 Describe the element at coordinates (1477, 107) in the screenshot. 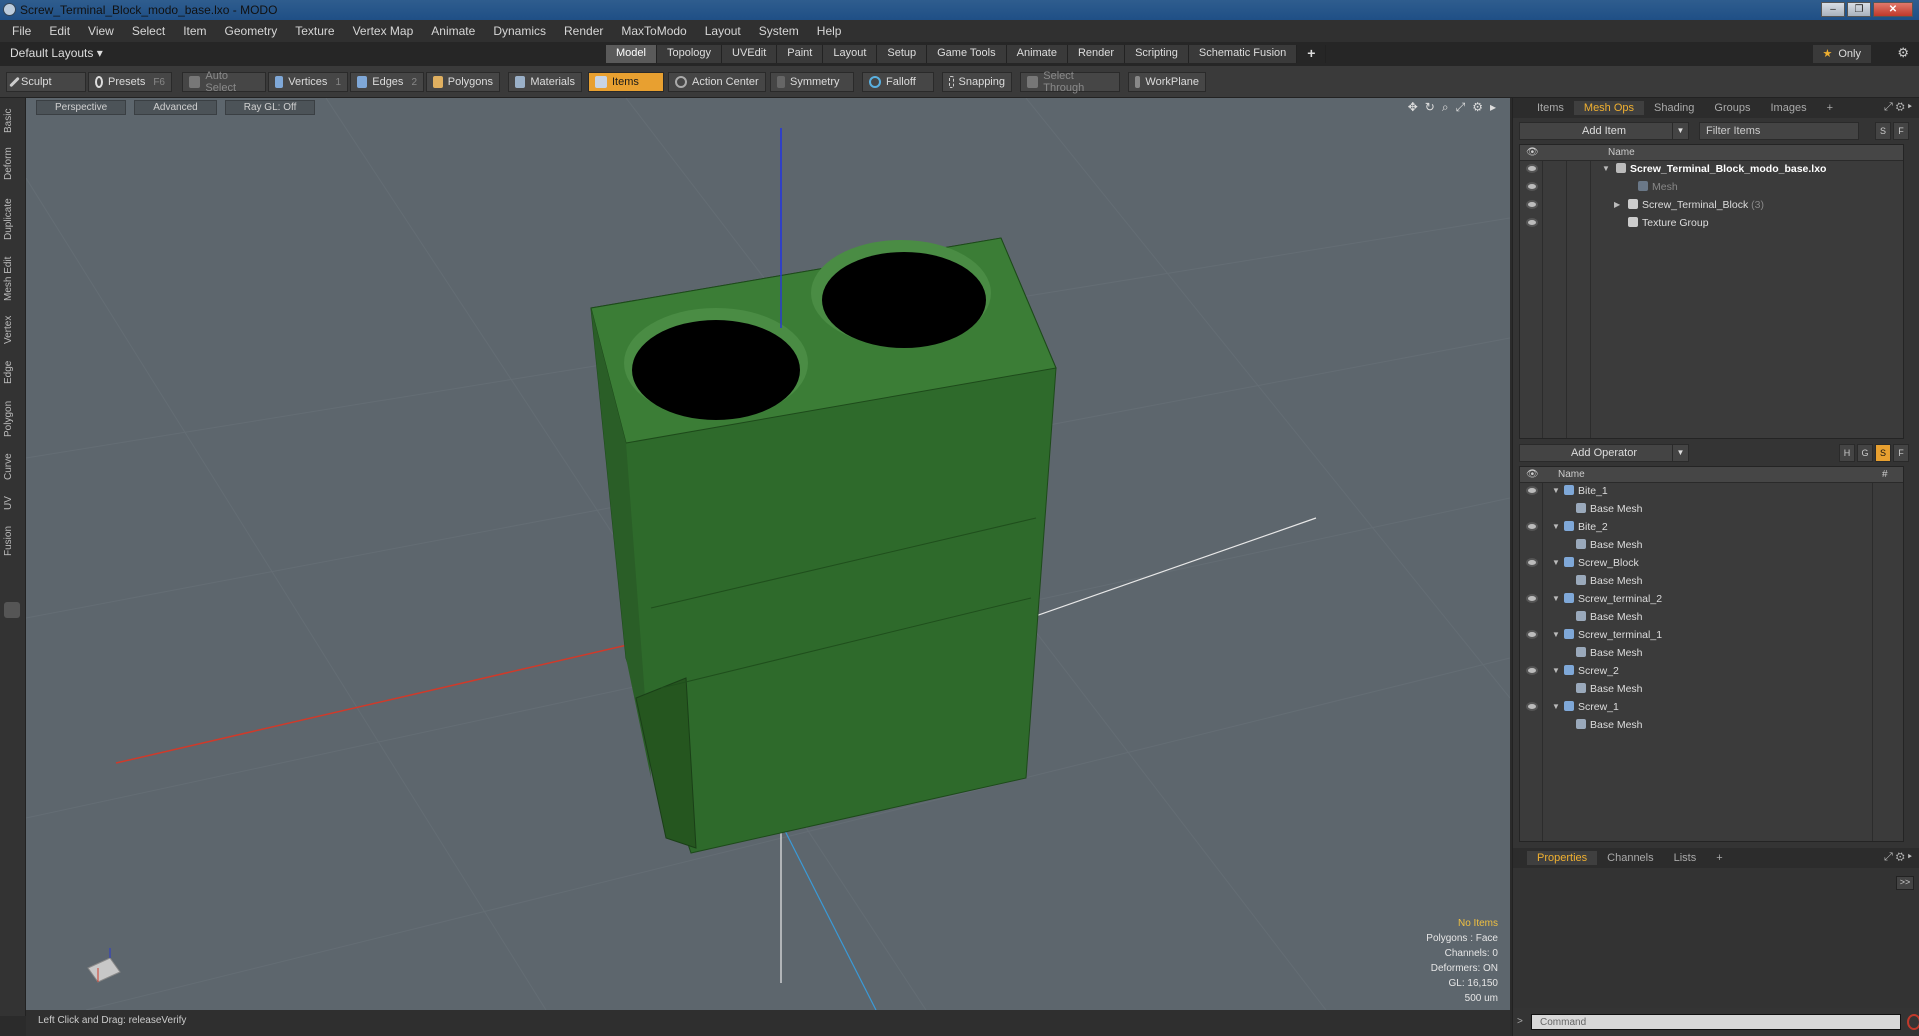

I see `viewport-settings-icon: ⚙` at that location.